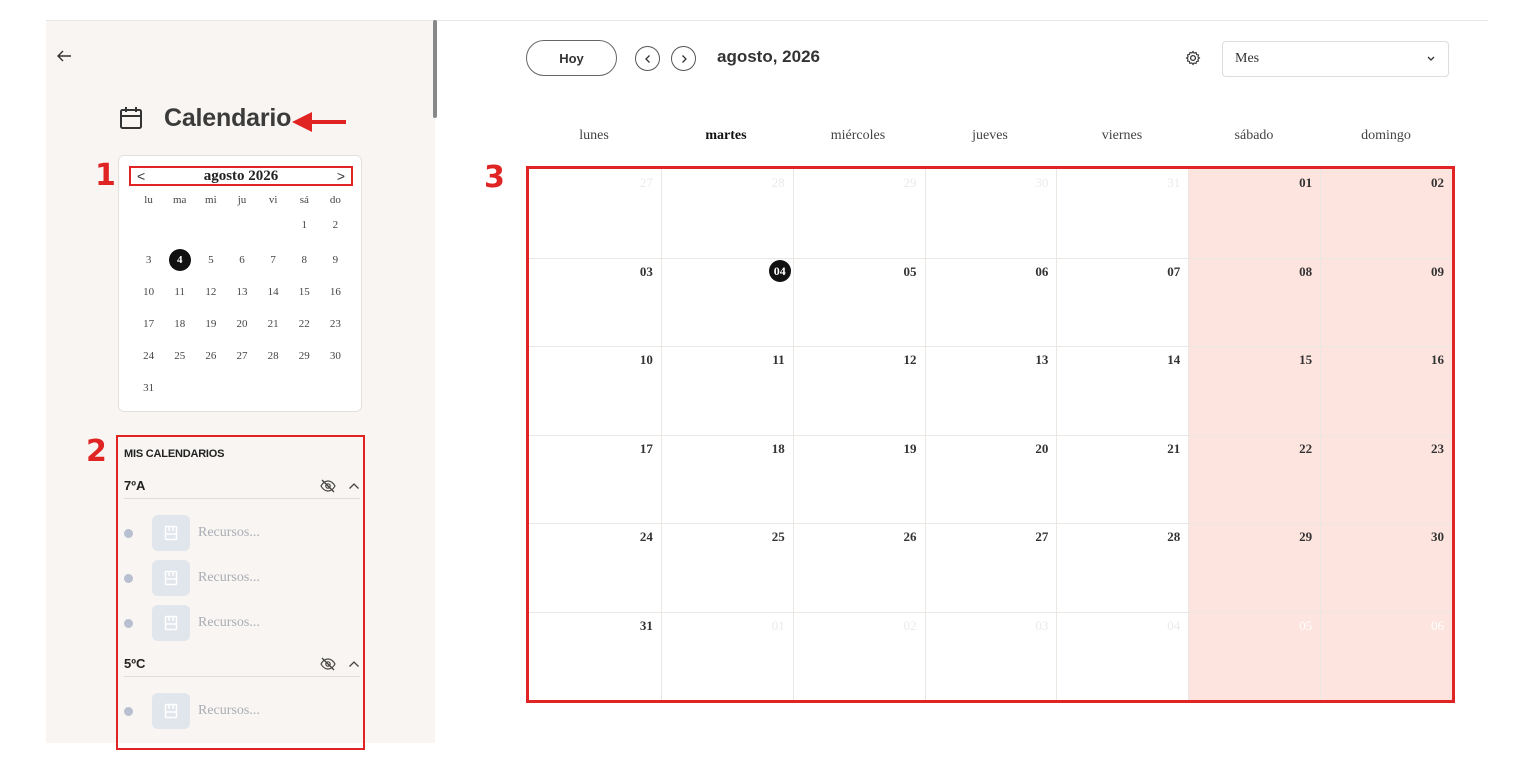  What do you see at coordinates (241, 388) in the screenshot?
I see `mini-day-empty` at bounding box center [241, 388].